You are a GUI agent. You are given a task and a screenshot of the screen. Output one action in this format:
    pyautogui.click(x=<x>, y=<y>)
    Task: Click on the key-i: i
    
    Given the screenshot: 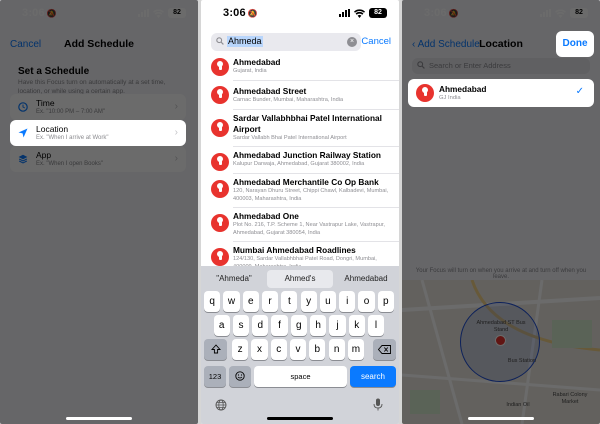 What is the action you would take?
    pyautogui.click(x=347, y=301)
    